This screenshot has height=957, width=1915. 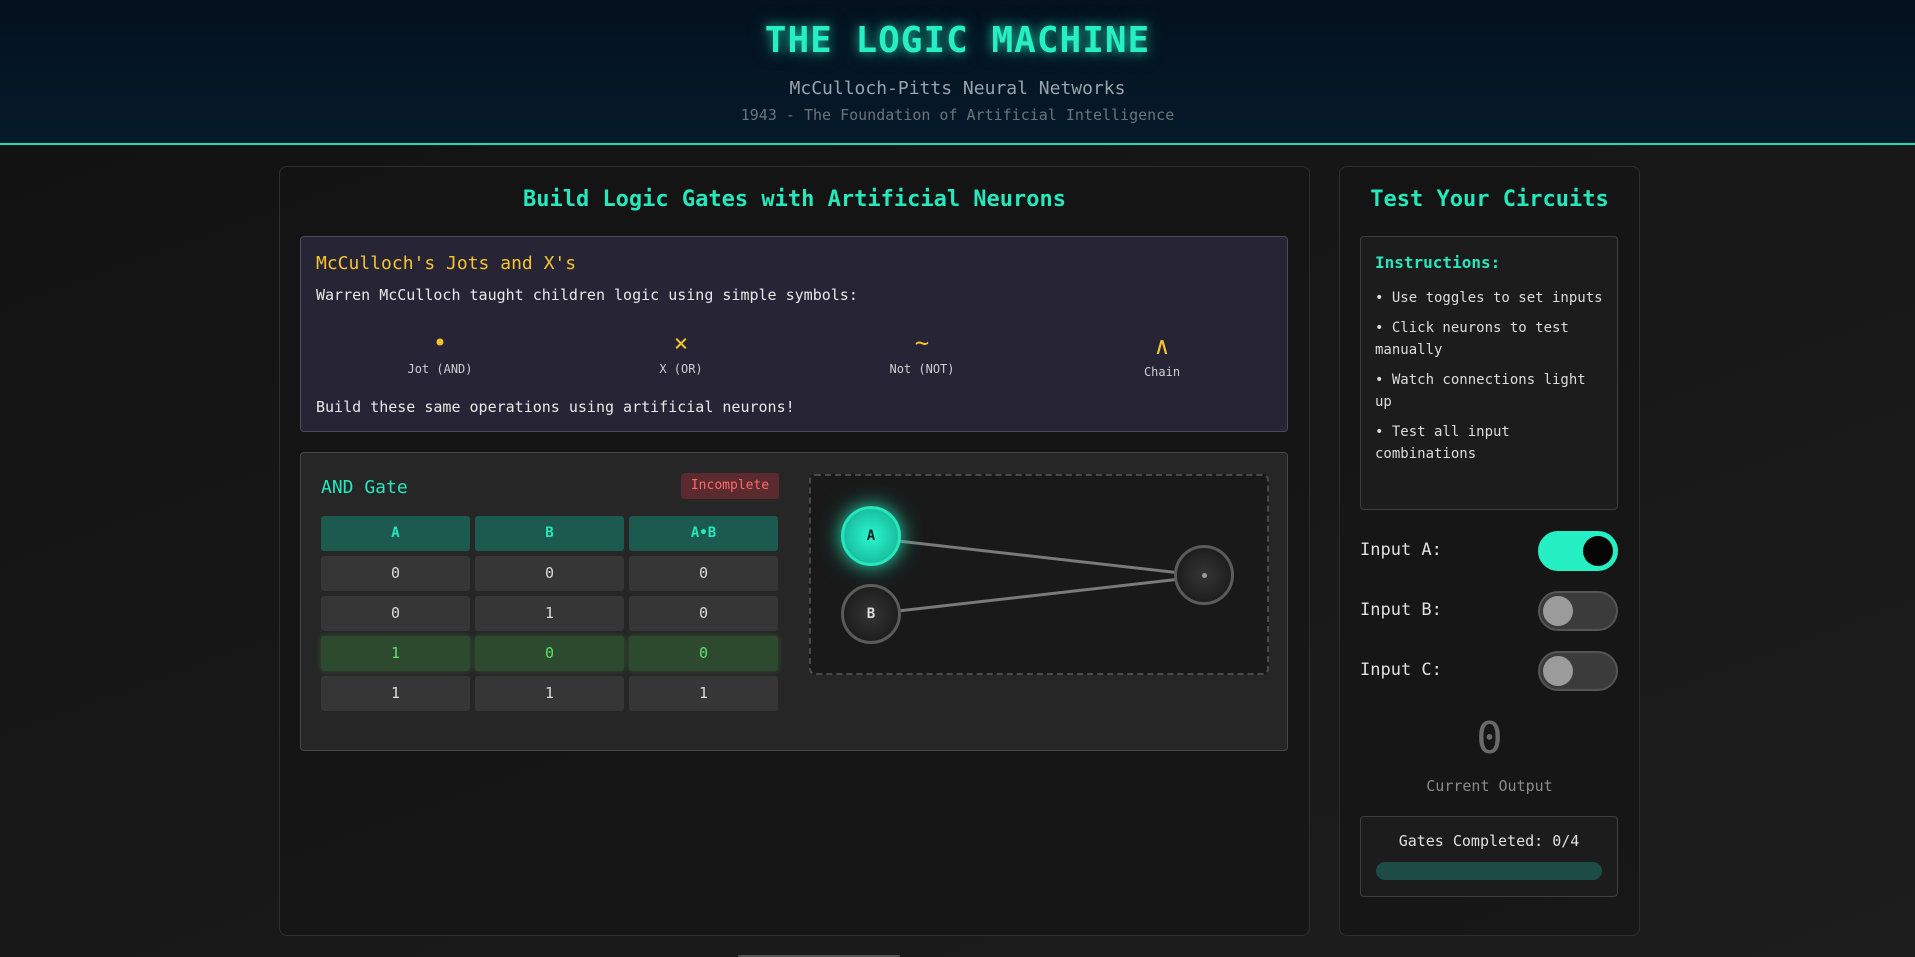 What do you see at coordinates (1162, 346) in the screenshot?
I see `chain-icon: ∧` at bounding box center [1162, 346].